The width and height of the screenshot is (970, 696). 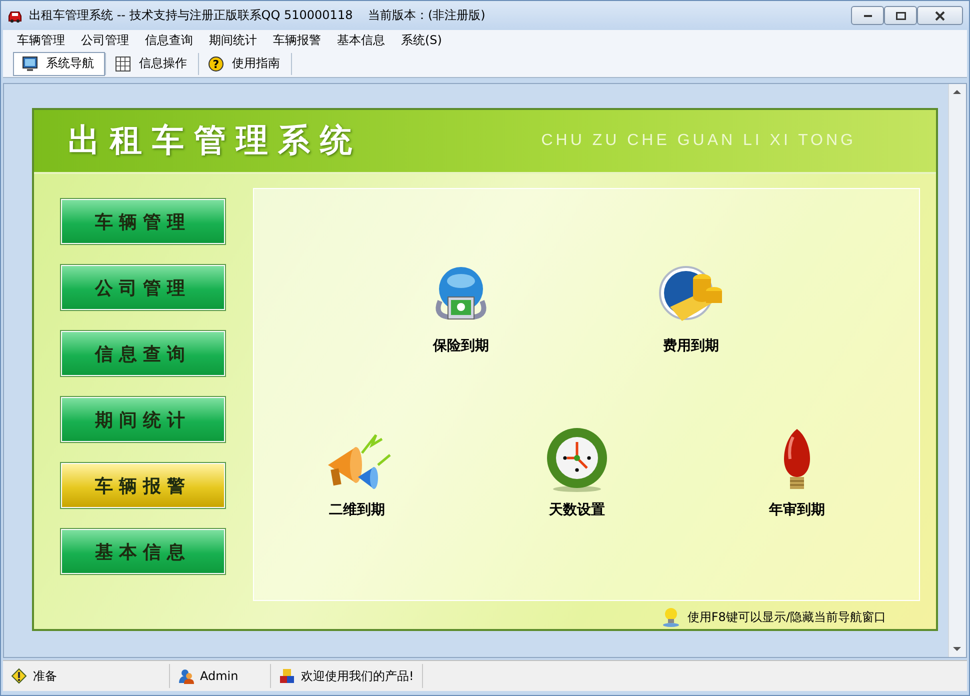 What do you see at coordinates (123, 64) in the screenshot?
I see `grid-icon` at bounding box center [123, 64].